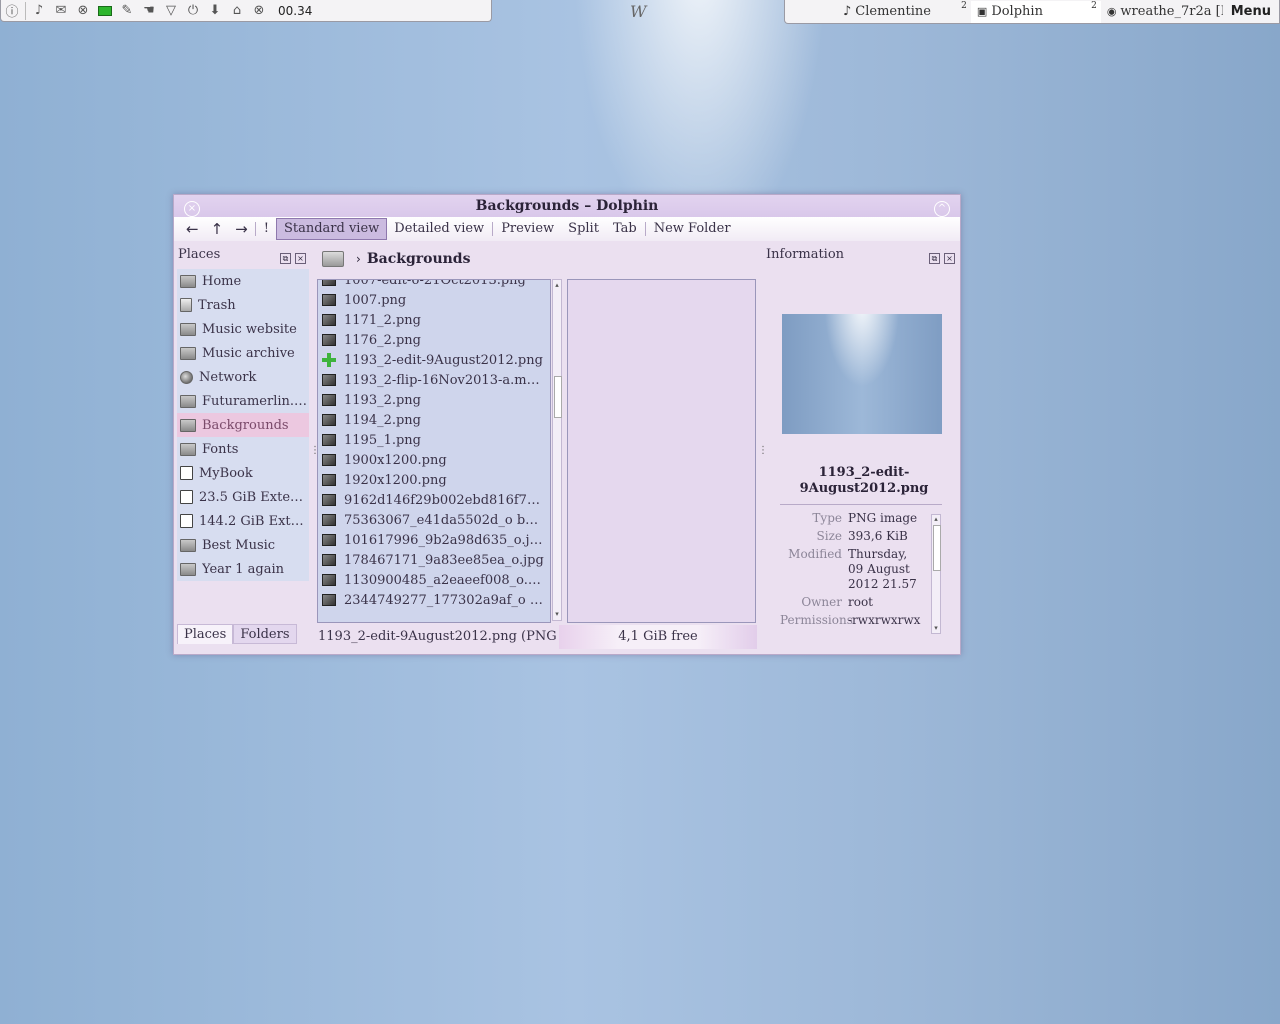 Image resolution: width=1280 pixels, height=1024 pixels. Describe the element at coordinates (245, 425) in the screenshot. I see `place-label: Backgrounds` at that location.